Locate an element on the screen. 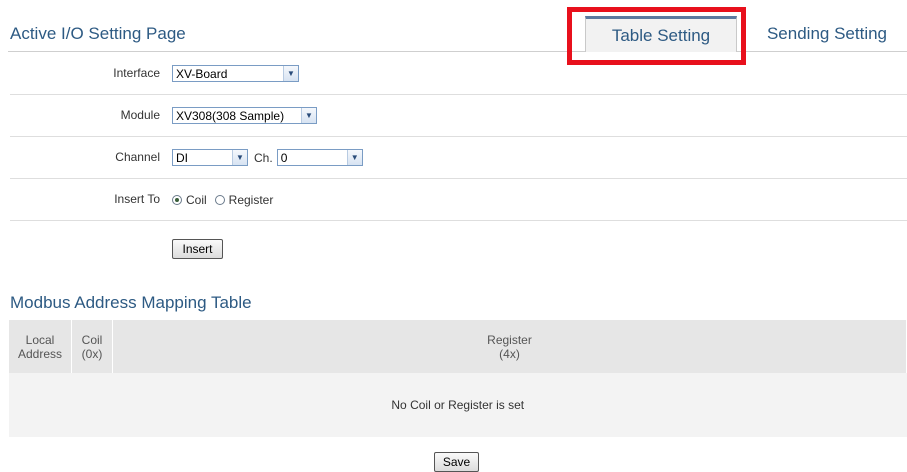 This screenshot has height=472, width=907. insert-to-row: Insert To Coil Register is located at coordinates (458, 200).